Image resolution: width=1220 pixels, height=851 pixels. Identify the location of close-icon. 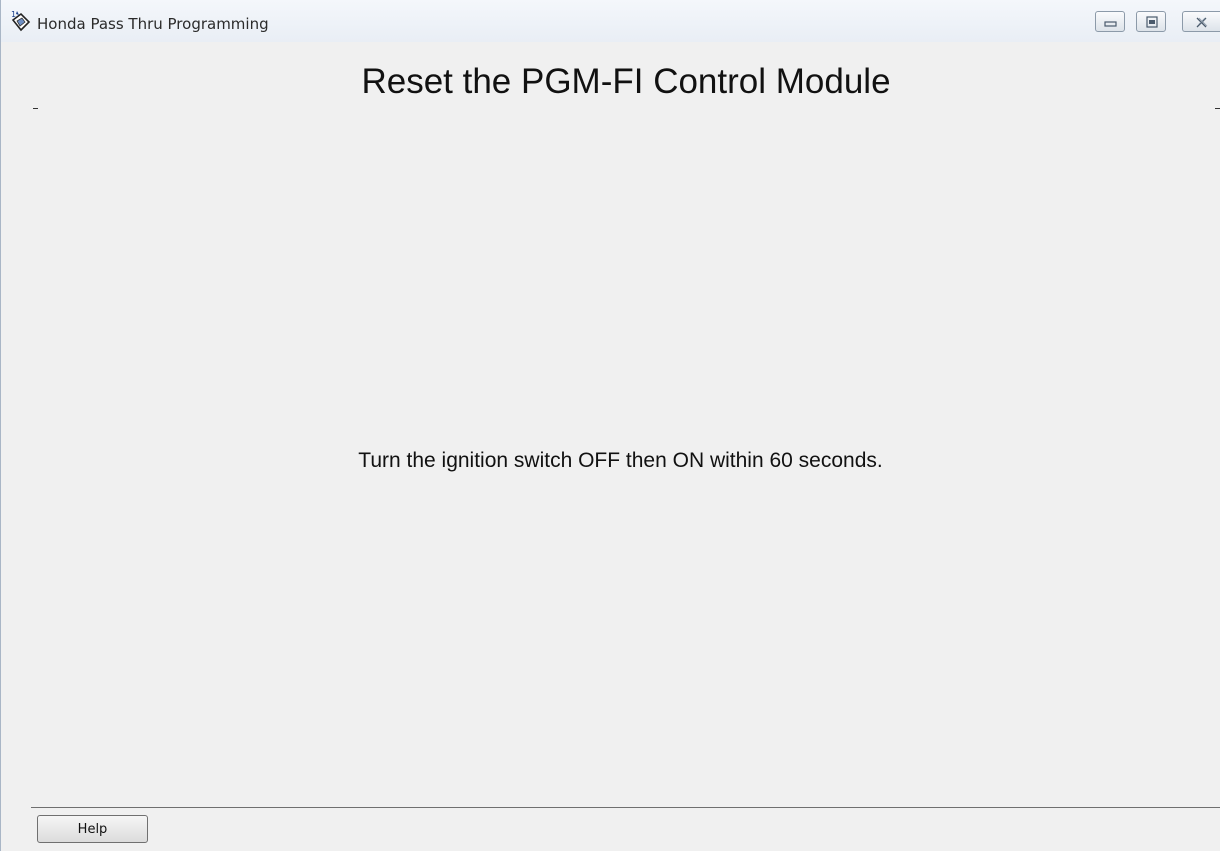
(1202, 22).